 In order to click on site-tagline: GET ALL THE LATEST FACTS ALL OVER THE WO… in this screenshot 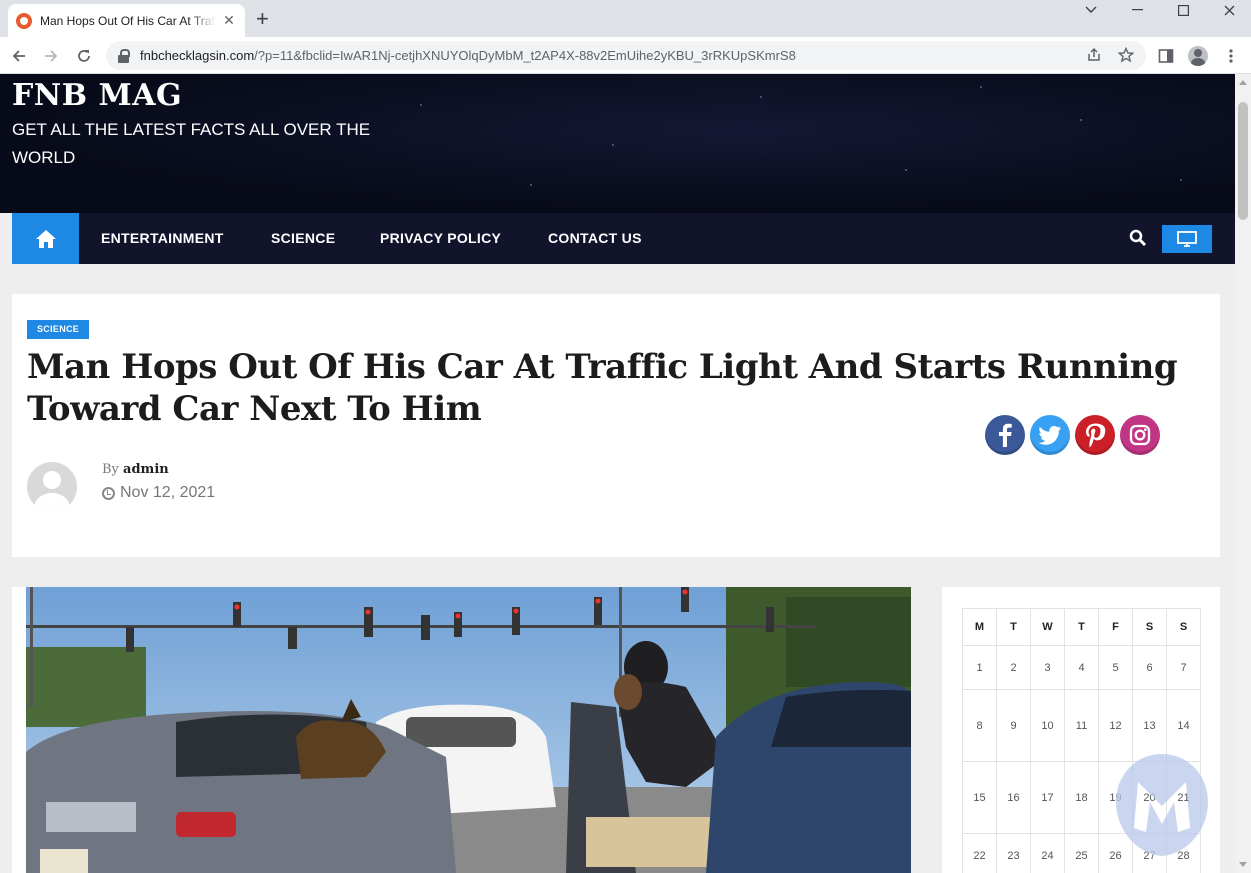, I will do `click(191, 143)`.